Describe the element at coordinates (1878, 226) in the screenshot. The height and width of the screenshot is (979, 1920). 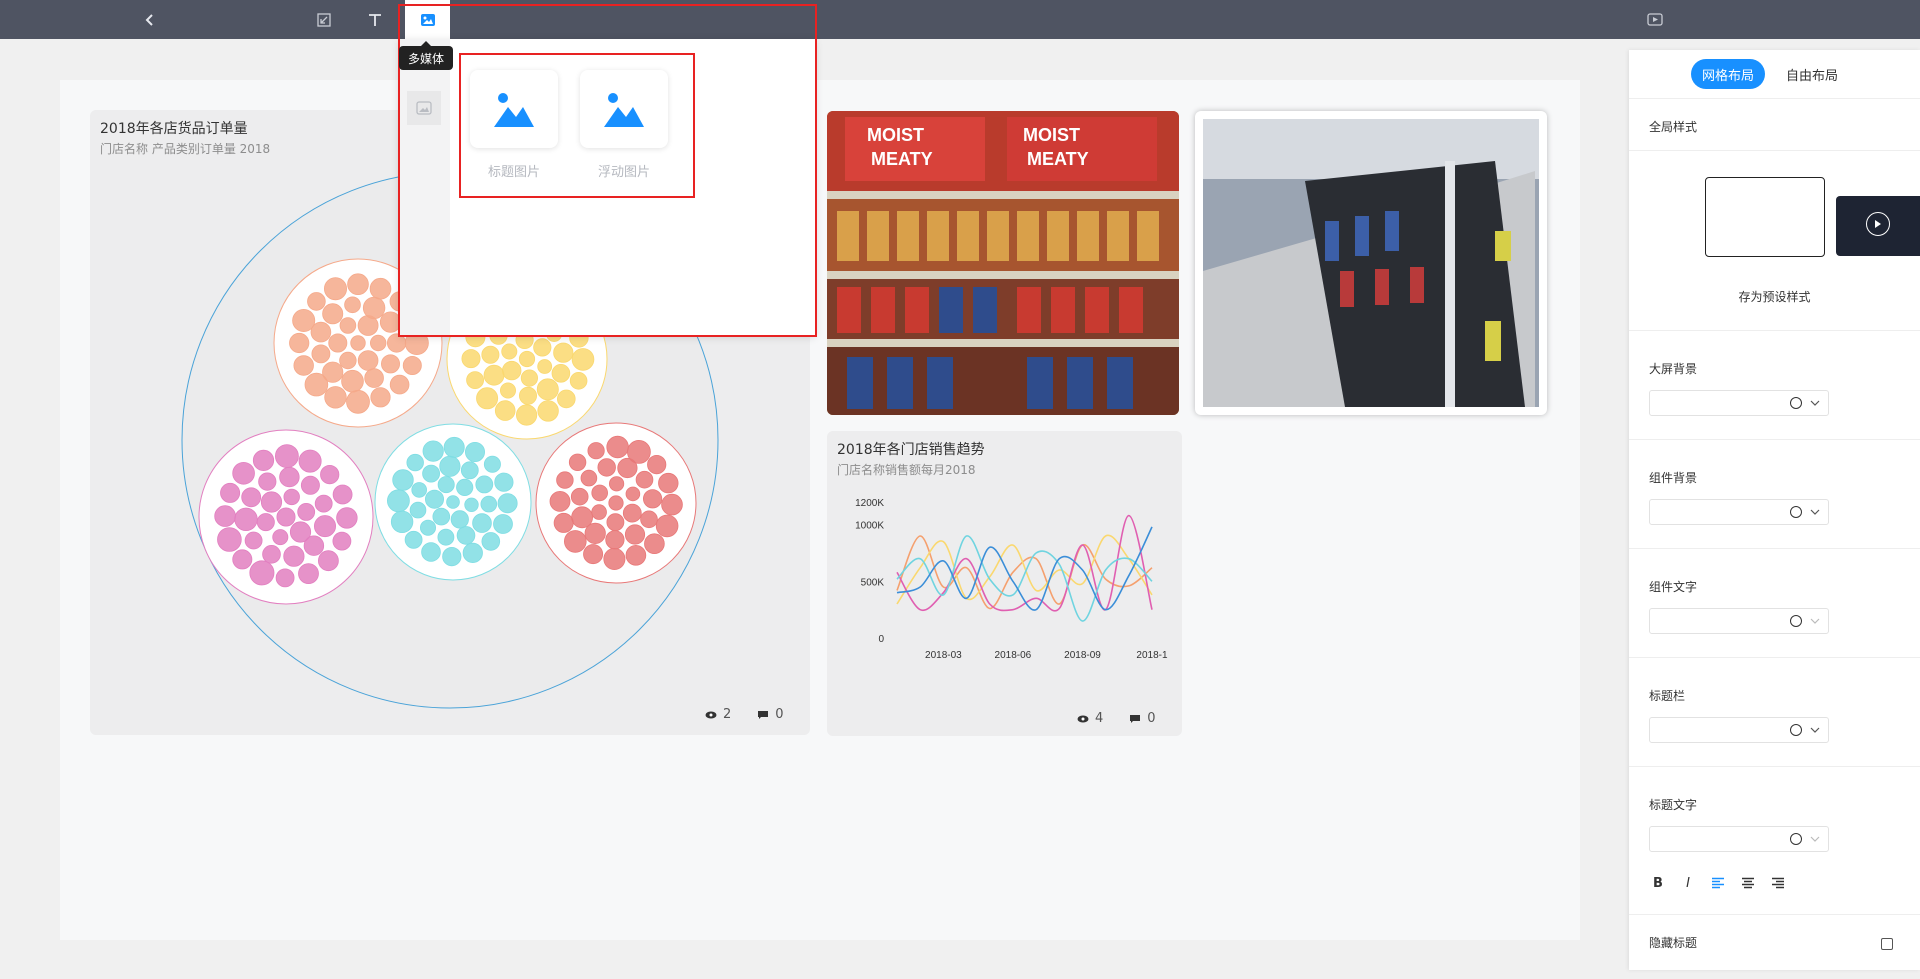
I see `preset-dark-style` at that location.